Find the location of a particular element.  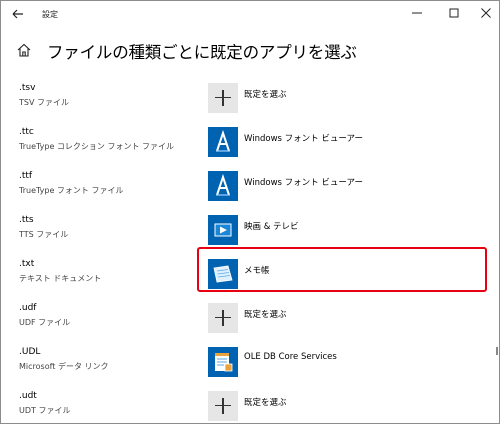

close-button is located at coordinates (486, 13).